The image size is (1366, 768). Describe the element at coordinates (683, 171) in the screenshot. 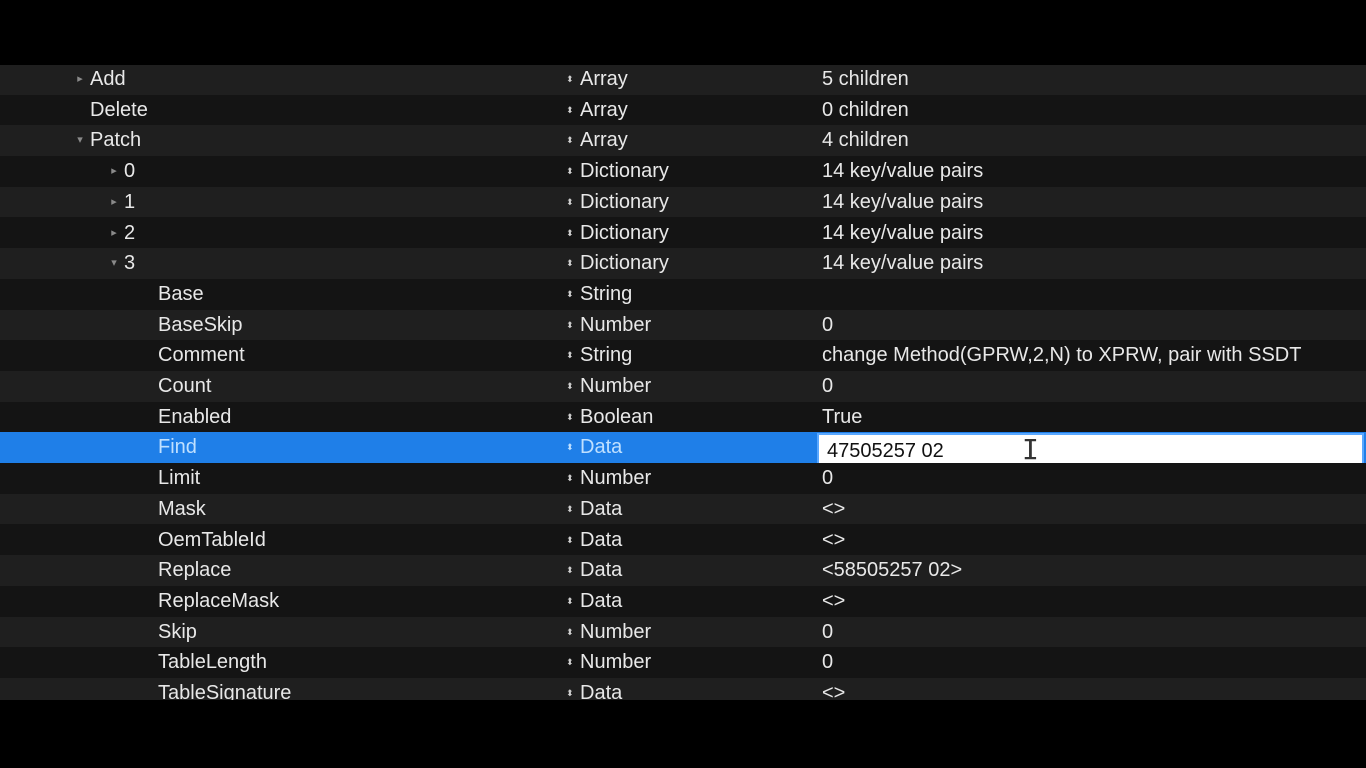

I see `table-row: ▸ 0 ⬍ Dictionary 14 key/value pairs` at that location.